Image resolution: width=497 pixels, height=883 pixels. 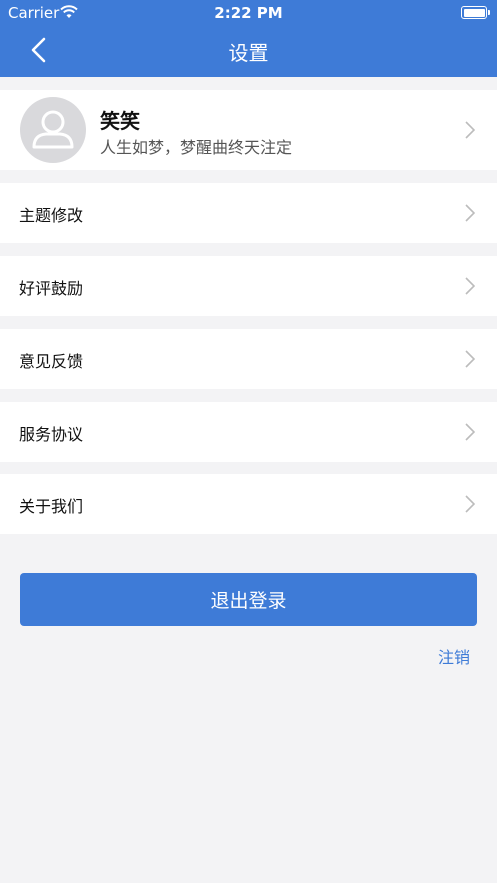 I want to click on logout-button: 退出登录, so click(x=248, y=599).